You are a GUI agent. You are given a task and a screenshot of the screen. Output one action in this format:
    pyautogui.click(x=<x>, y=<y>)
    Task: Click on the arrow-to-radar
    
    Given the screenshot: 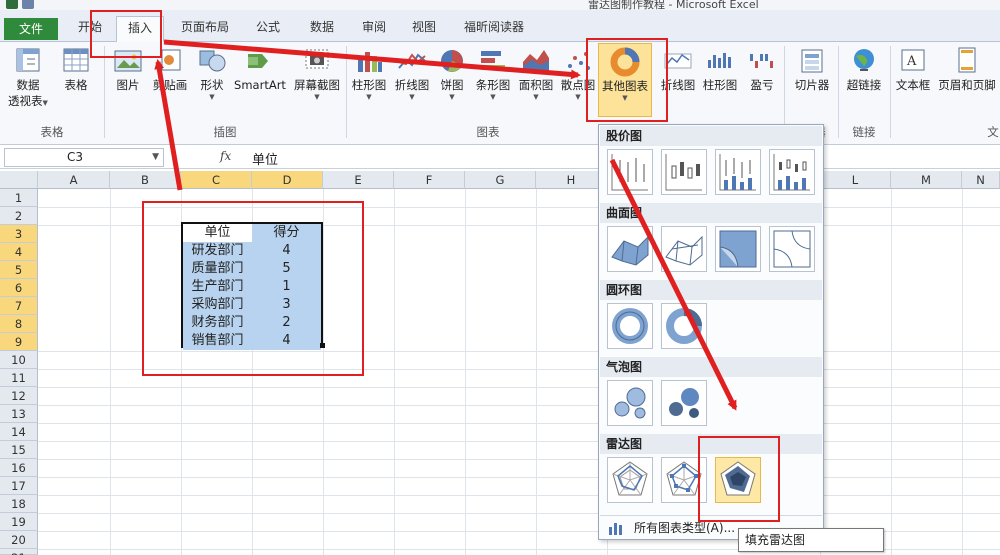 What is the action you would take?
    pyautogui.click(x=673, y=284)
    